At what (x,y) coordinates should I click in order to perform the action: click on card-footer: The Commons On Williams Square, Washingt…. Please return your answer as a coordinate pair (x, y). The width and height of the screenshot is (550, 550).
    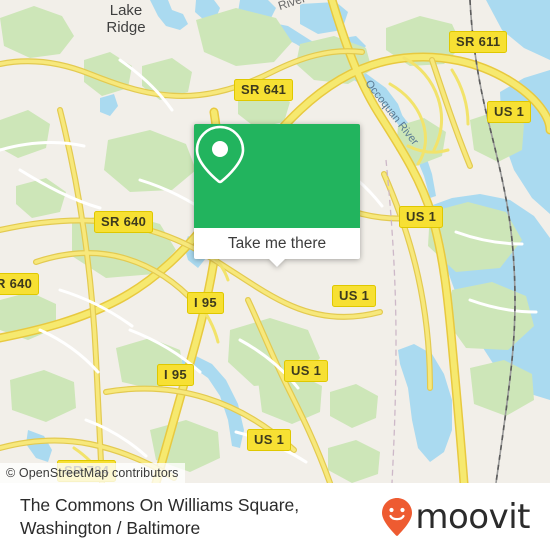
    Looking at the image, I should click on (275, 516).